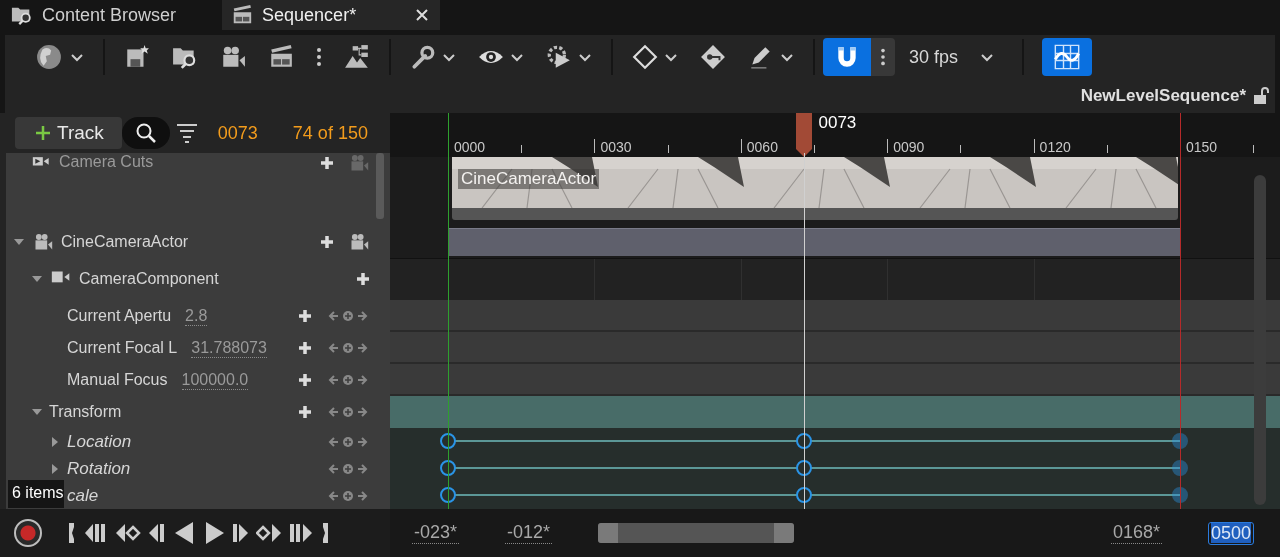 This screenshot has width=1280, height=557. What do you see at coordinates (186, 133) in the screenshot?
I see `filter-icon` at bounding box center [186, 133].